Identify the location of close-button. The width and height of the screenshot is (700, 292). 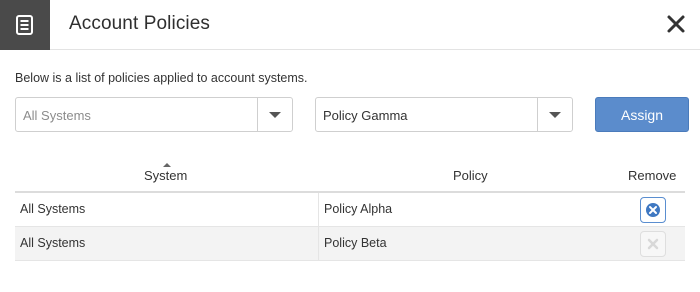
(676, 24).